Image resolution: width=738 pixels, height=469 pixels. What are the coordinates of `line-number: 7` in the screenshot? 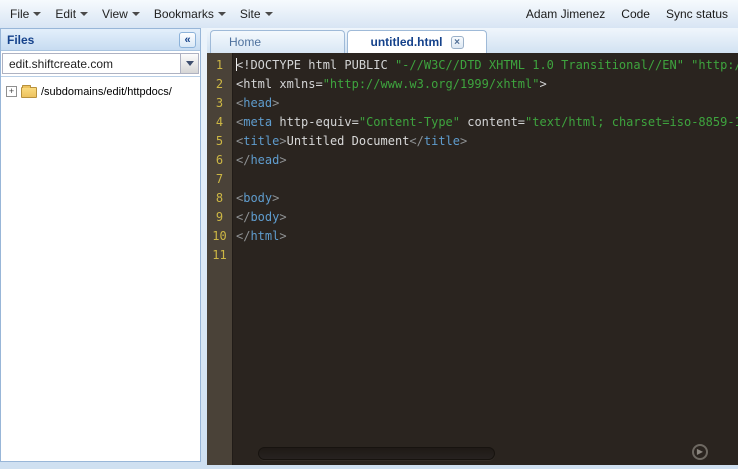 It's located at (219, 179).